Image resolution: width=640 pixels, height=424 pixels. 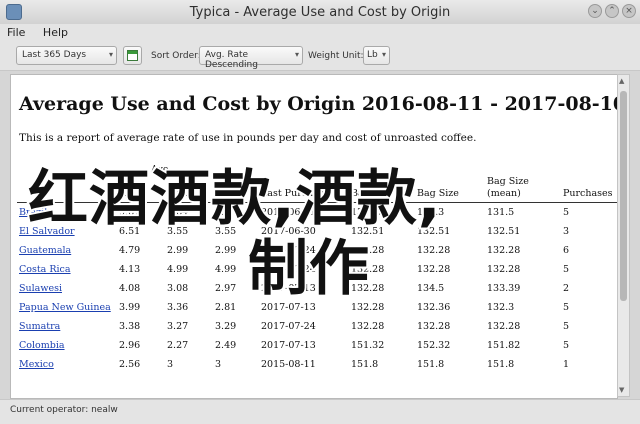 What do you see at coordinates (504, 288) in the screenshot?
I see `table-cell: 133.39` at bounding box center [504, 288].